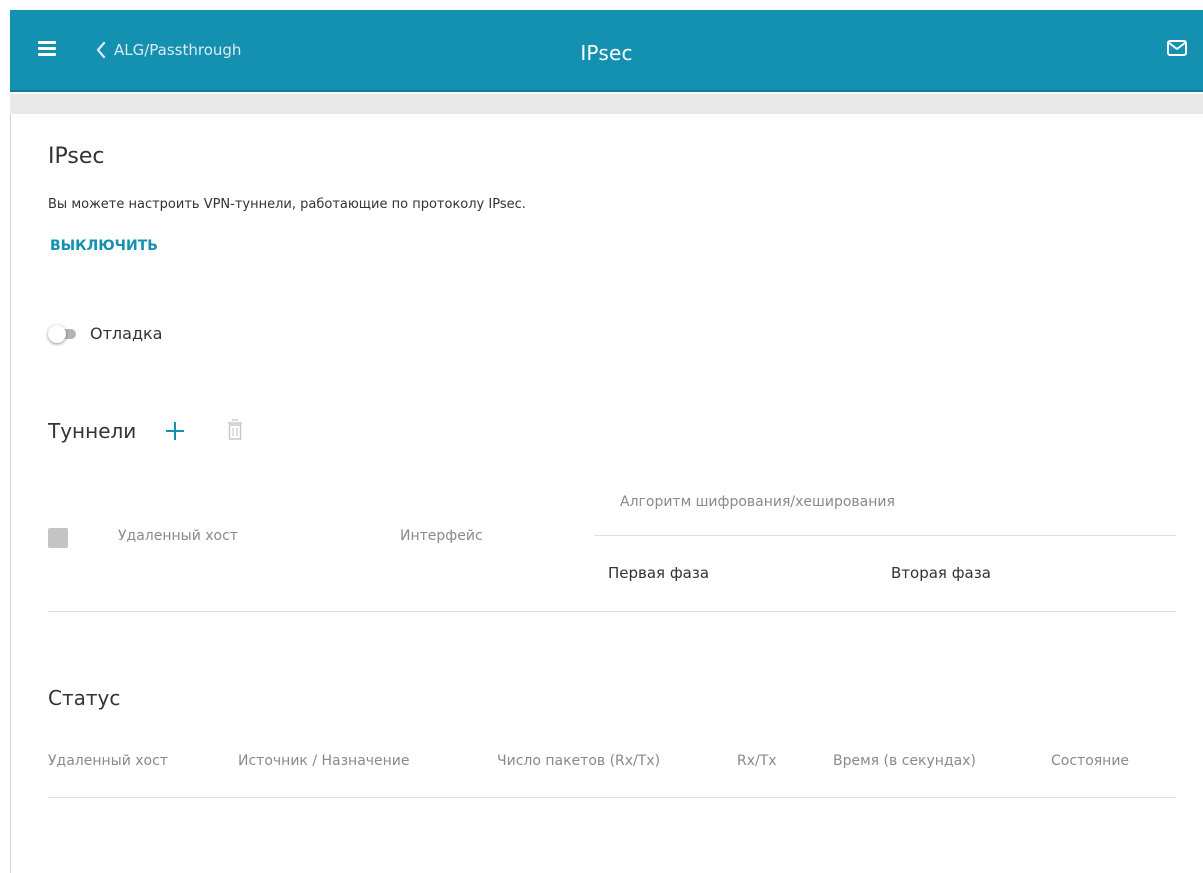  Describe the element at coordinates (757, 502) in the screenshot. I see `col-algorithm-group: Алгоритм шифрования/хеширования` at that location.